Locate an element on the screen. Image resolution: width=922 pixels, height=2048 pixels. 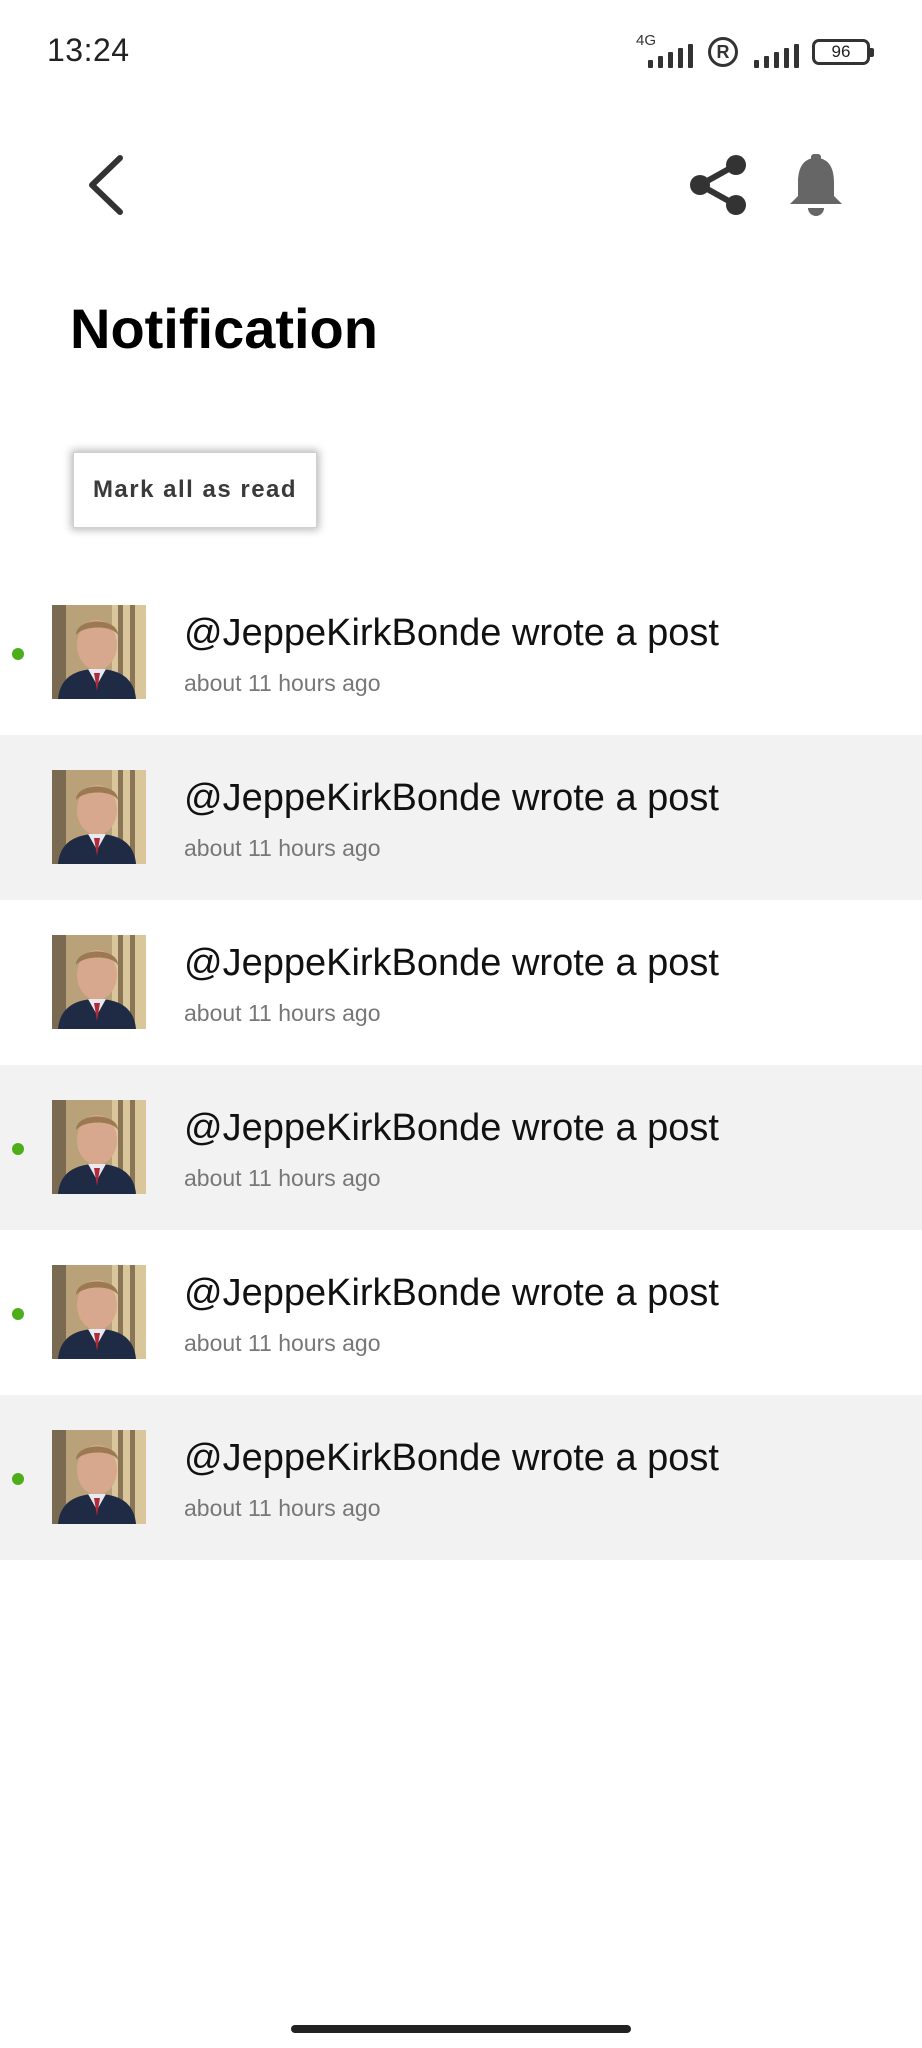
back-button is located at coordinates (106, 185).